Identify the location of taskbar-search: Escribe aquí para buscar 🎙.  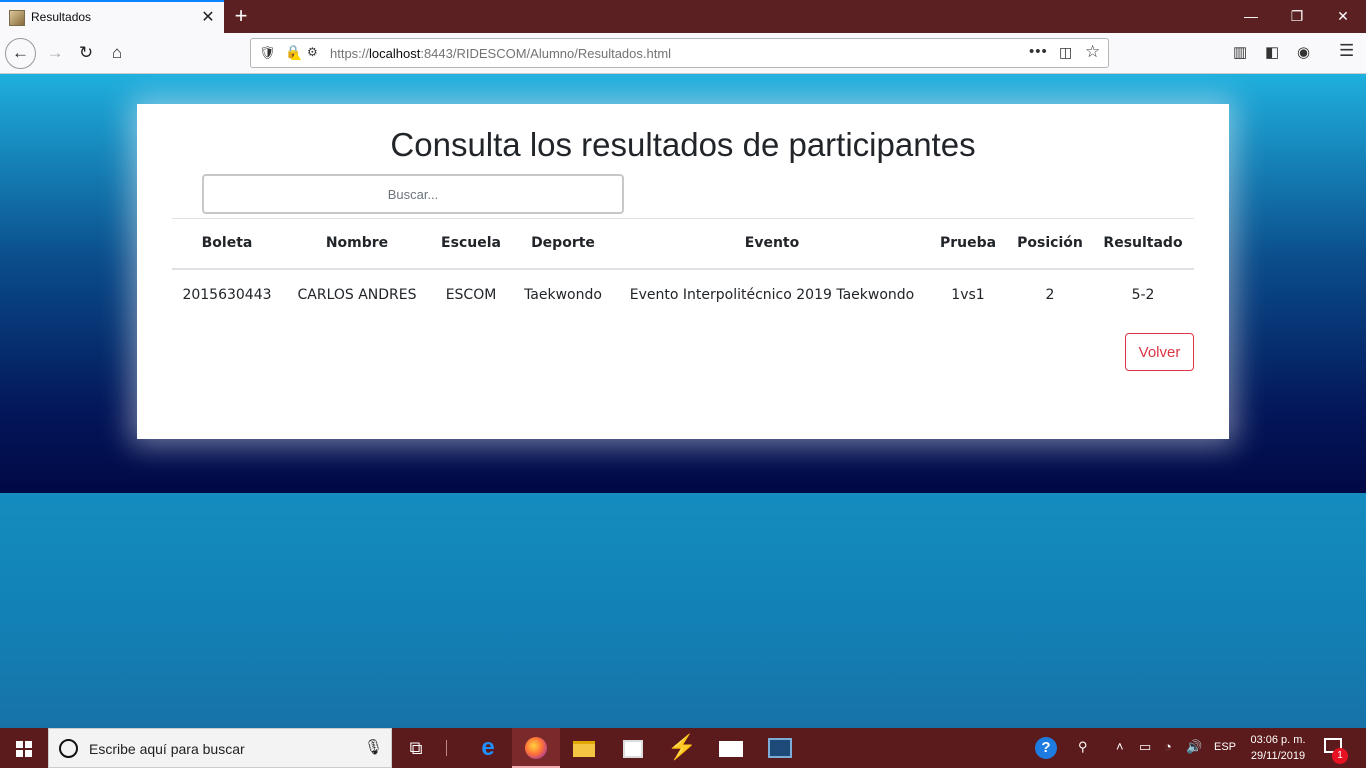
(220, 748).